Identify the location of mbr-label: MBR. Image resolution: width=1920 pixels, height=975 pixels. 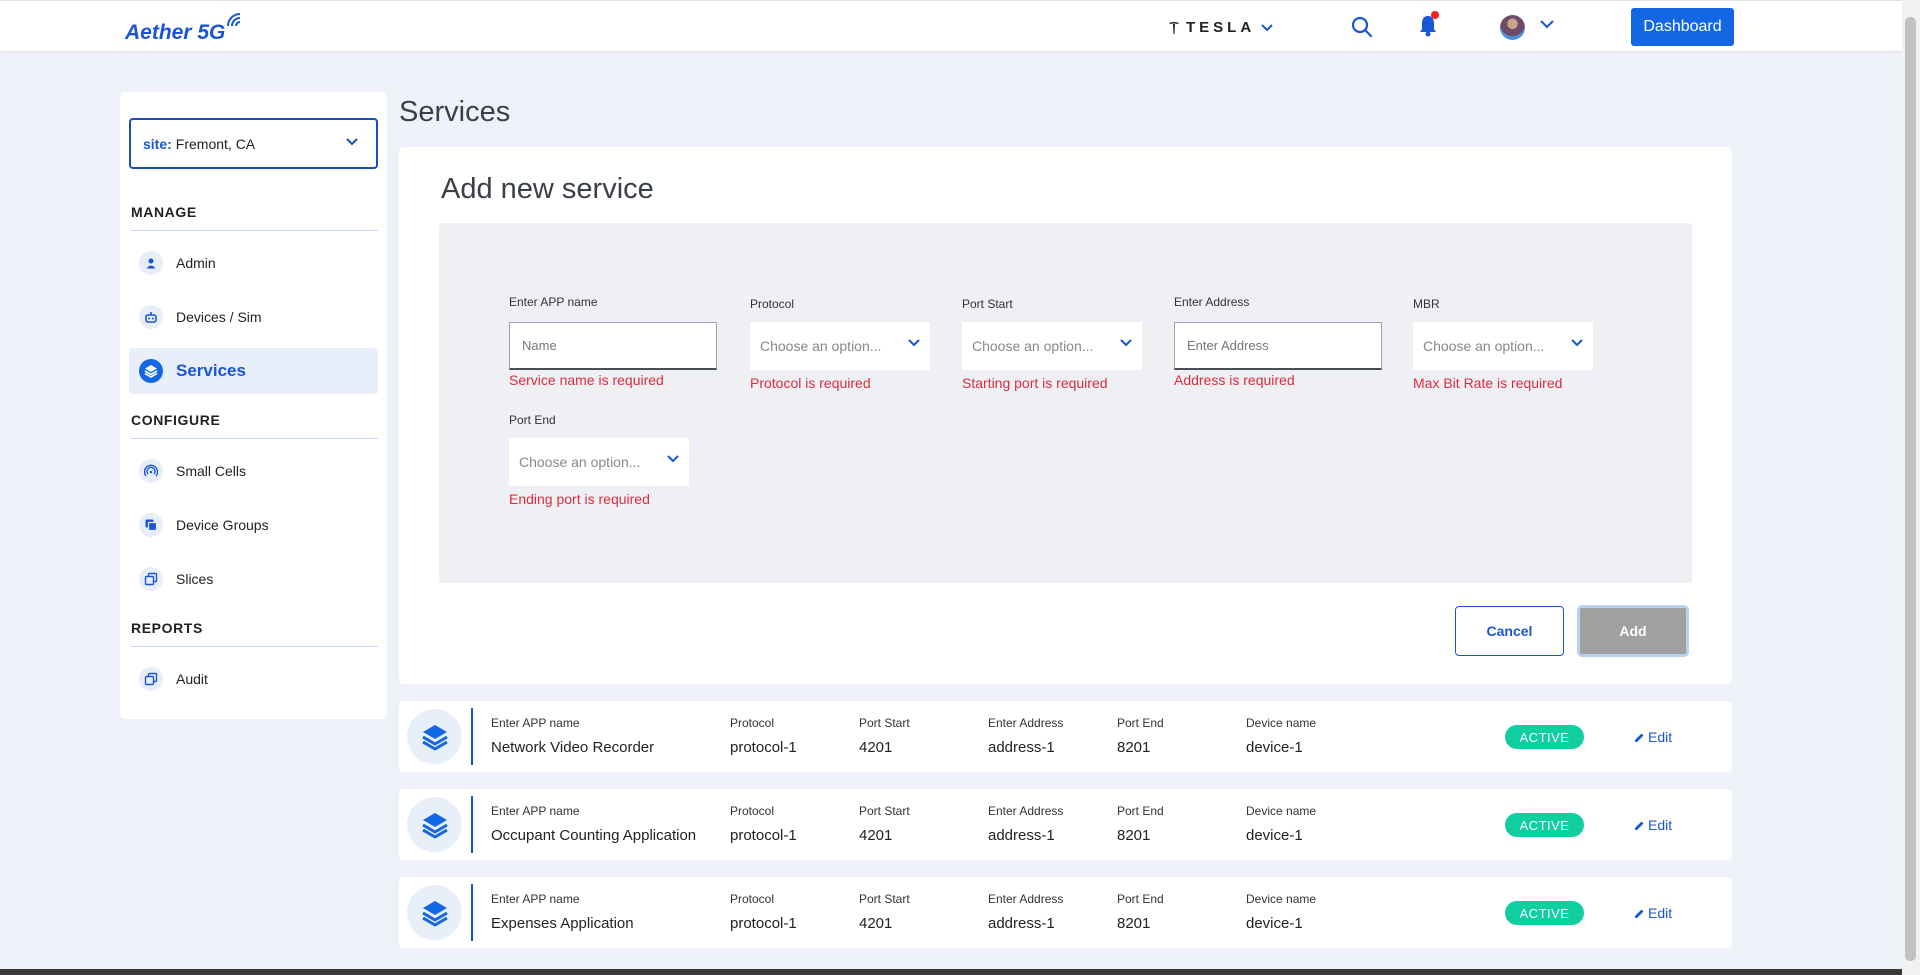
(1426, 304).